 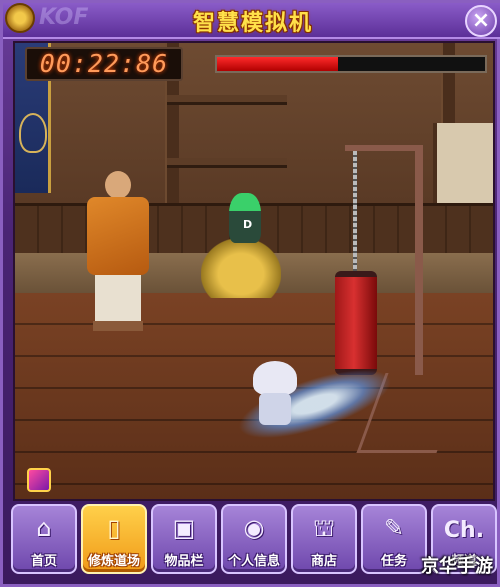 What do you see at coordinates (356, 323) in the screenshot?
I see `punching-bag` at bounding box center [356, 323].